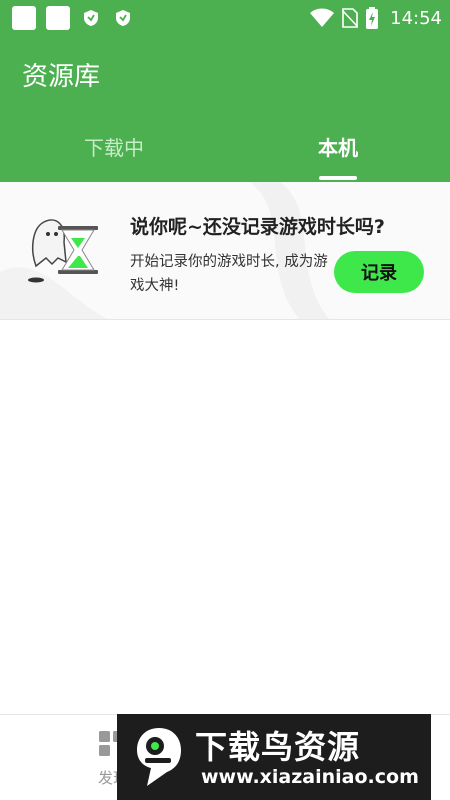 This screenshot has height=800, width=450. I want to click on watermark-banner: 下载鸟资源 www.xiazainiao.com, so click(274, 757).